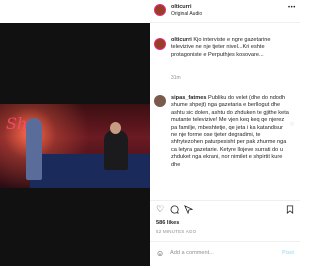 Image resolution: width=320 pixels, height=268 pixels. What do you see at coordinates (188, 98) in the screenshot?
I see `comment-username: sipas_fatmes` at bounding box center [188, 98].